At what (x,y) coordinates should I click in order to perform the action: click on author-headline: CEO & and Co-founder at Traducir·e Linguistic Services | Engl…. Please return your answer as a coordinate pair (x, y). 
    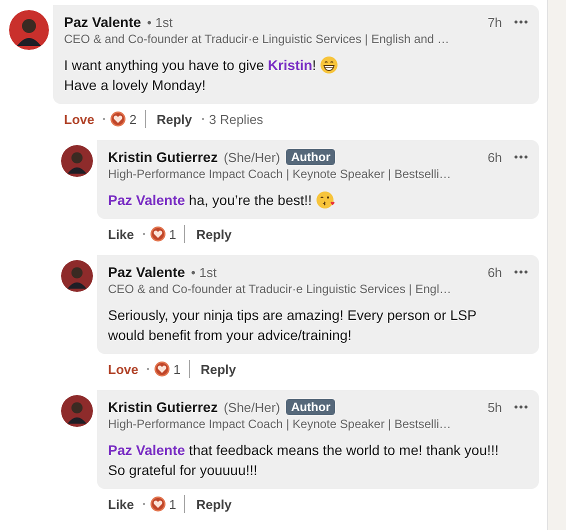
    Looking at the image, I should click on (280, 289).